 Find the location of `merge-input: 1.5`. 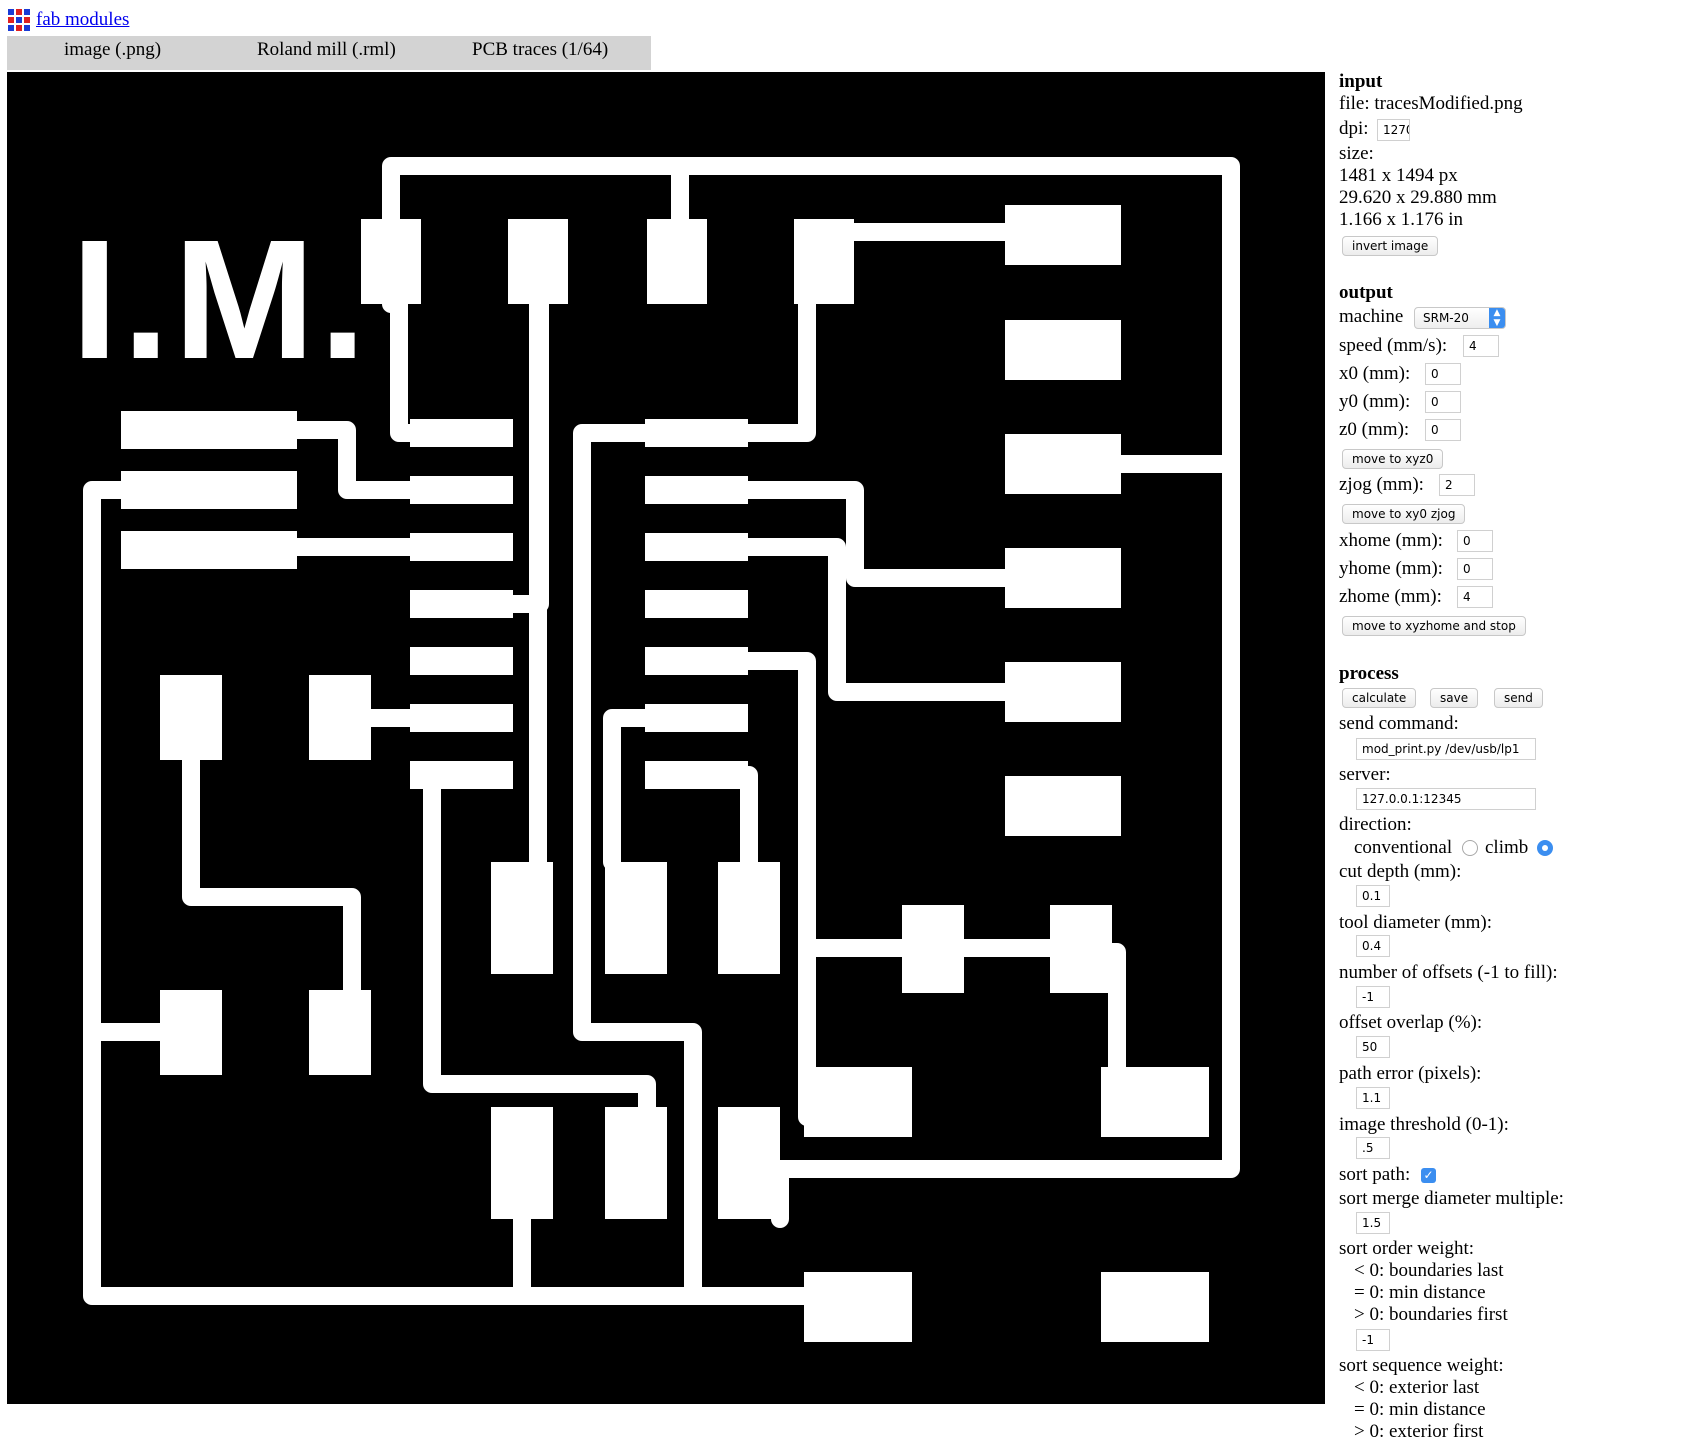

merge-input: 1.5 is located at coordinates (1373, 1223).